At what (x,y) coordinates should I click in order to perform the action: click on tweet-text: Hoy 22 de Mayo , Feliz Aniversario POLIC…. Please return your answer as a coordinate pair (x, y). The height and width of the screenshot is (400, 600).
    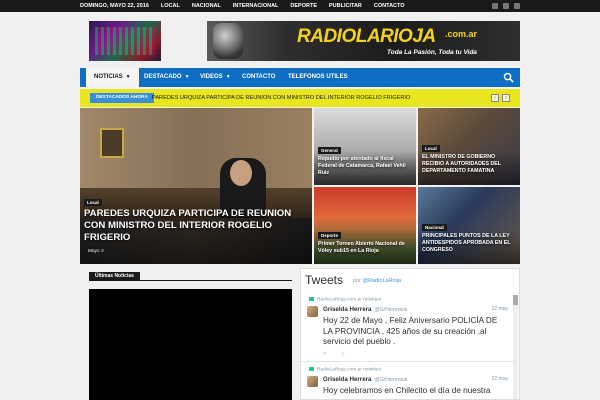
    Looking at the image, I should click on (410, 331).